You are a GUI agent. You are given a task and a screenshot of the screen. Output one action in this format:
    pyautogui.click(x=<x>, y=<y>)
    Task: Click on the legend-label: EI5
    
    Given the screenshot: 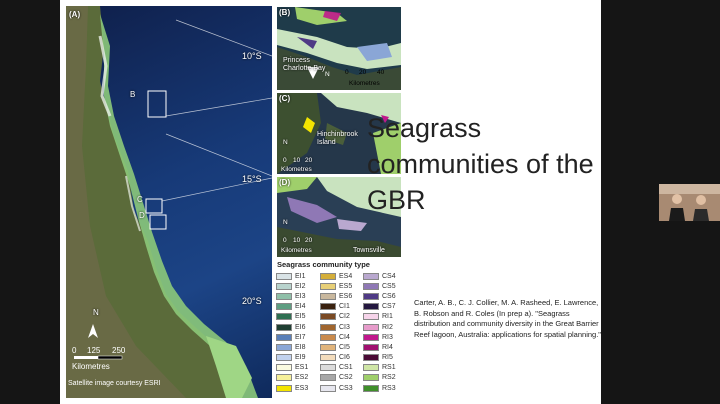 What is the action you would take?
    pyautogui.click(x=300, y=317)
    